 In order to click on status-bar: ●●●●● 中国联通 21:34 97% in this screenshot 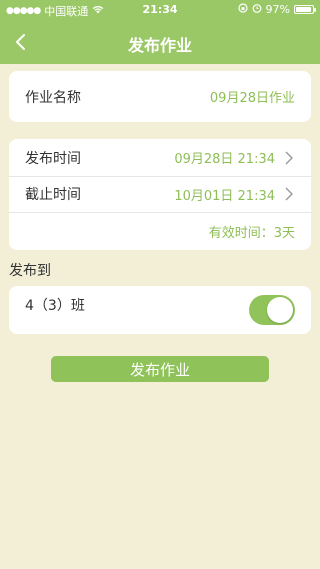, I will do `click(160, 10)`.